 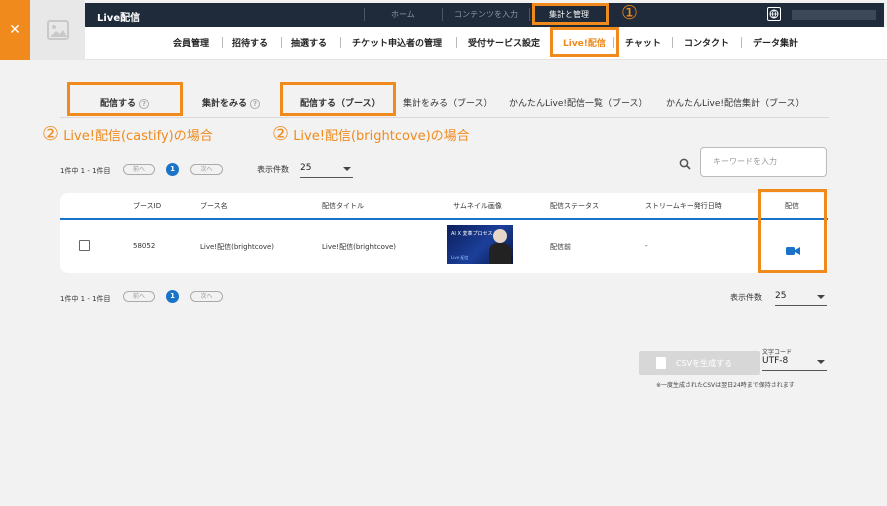 I want to click on col-thumbnail: サムネイル画像, so click(x=477, y=206).